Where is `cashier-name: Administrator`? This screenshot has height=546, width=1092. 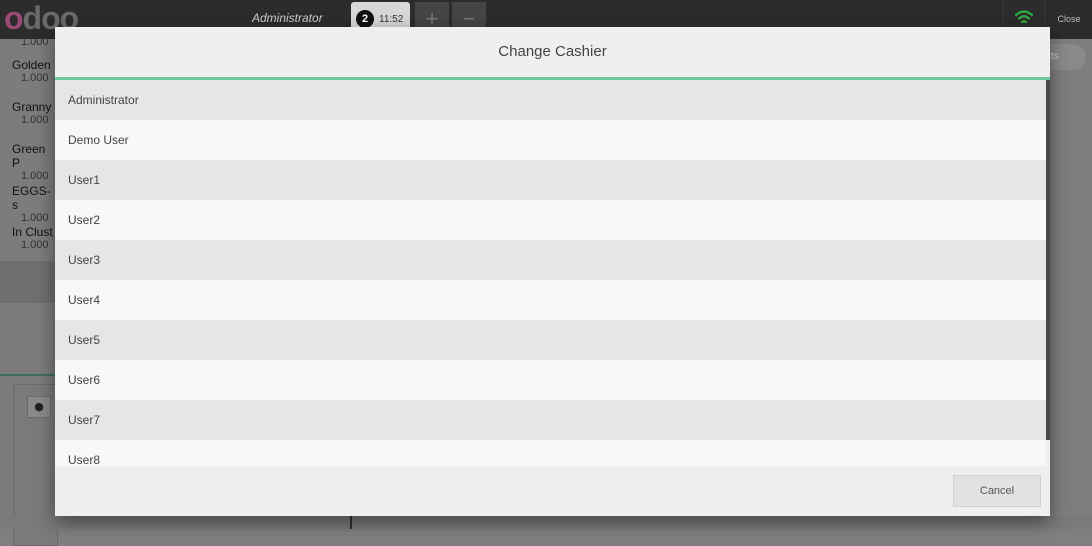
cashier-name: Administrator is located at coordinates (287, 18).